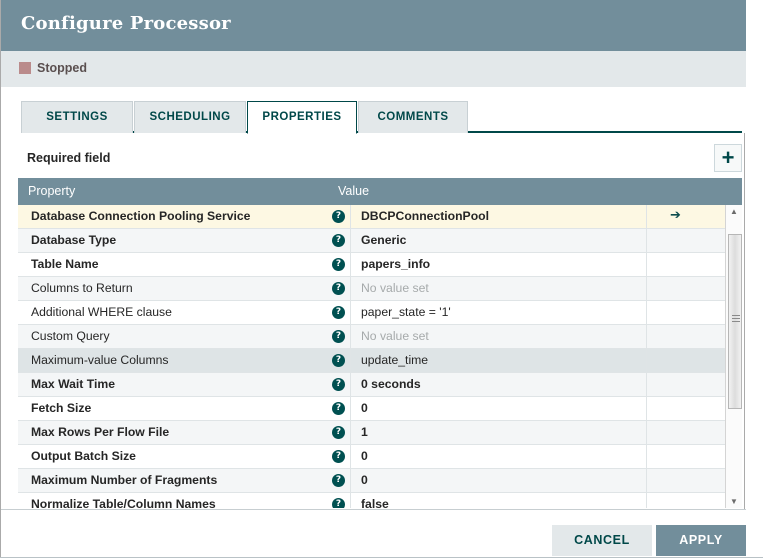 The image size is (763, 558). Describe the element at coordinates (375, 502) in the screenshot. I see `property-value: false` at that location.